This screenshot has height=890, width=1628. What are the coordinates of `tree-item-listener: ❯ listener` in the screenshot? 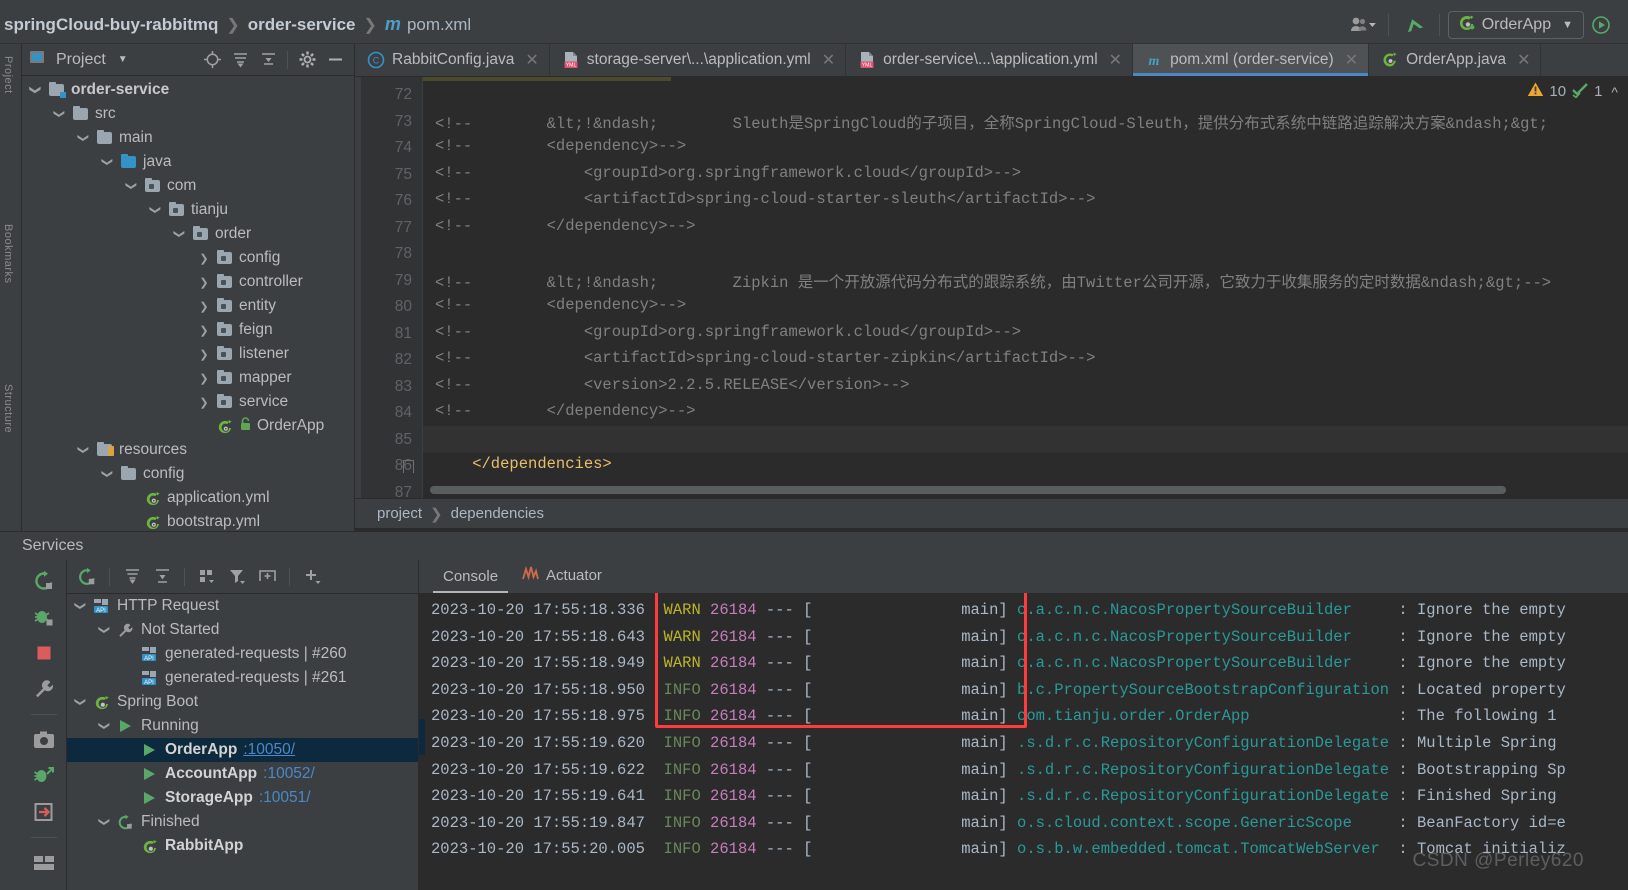 It's located at (188, 354).